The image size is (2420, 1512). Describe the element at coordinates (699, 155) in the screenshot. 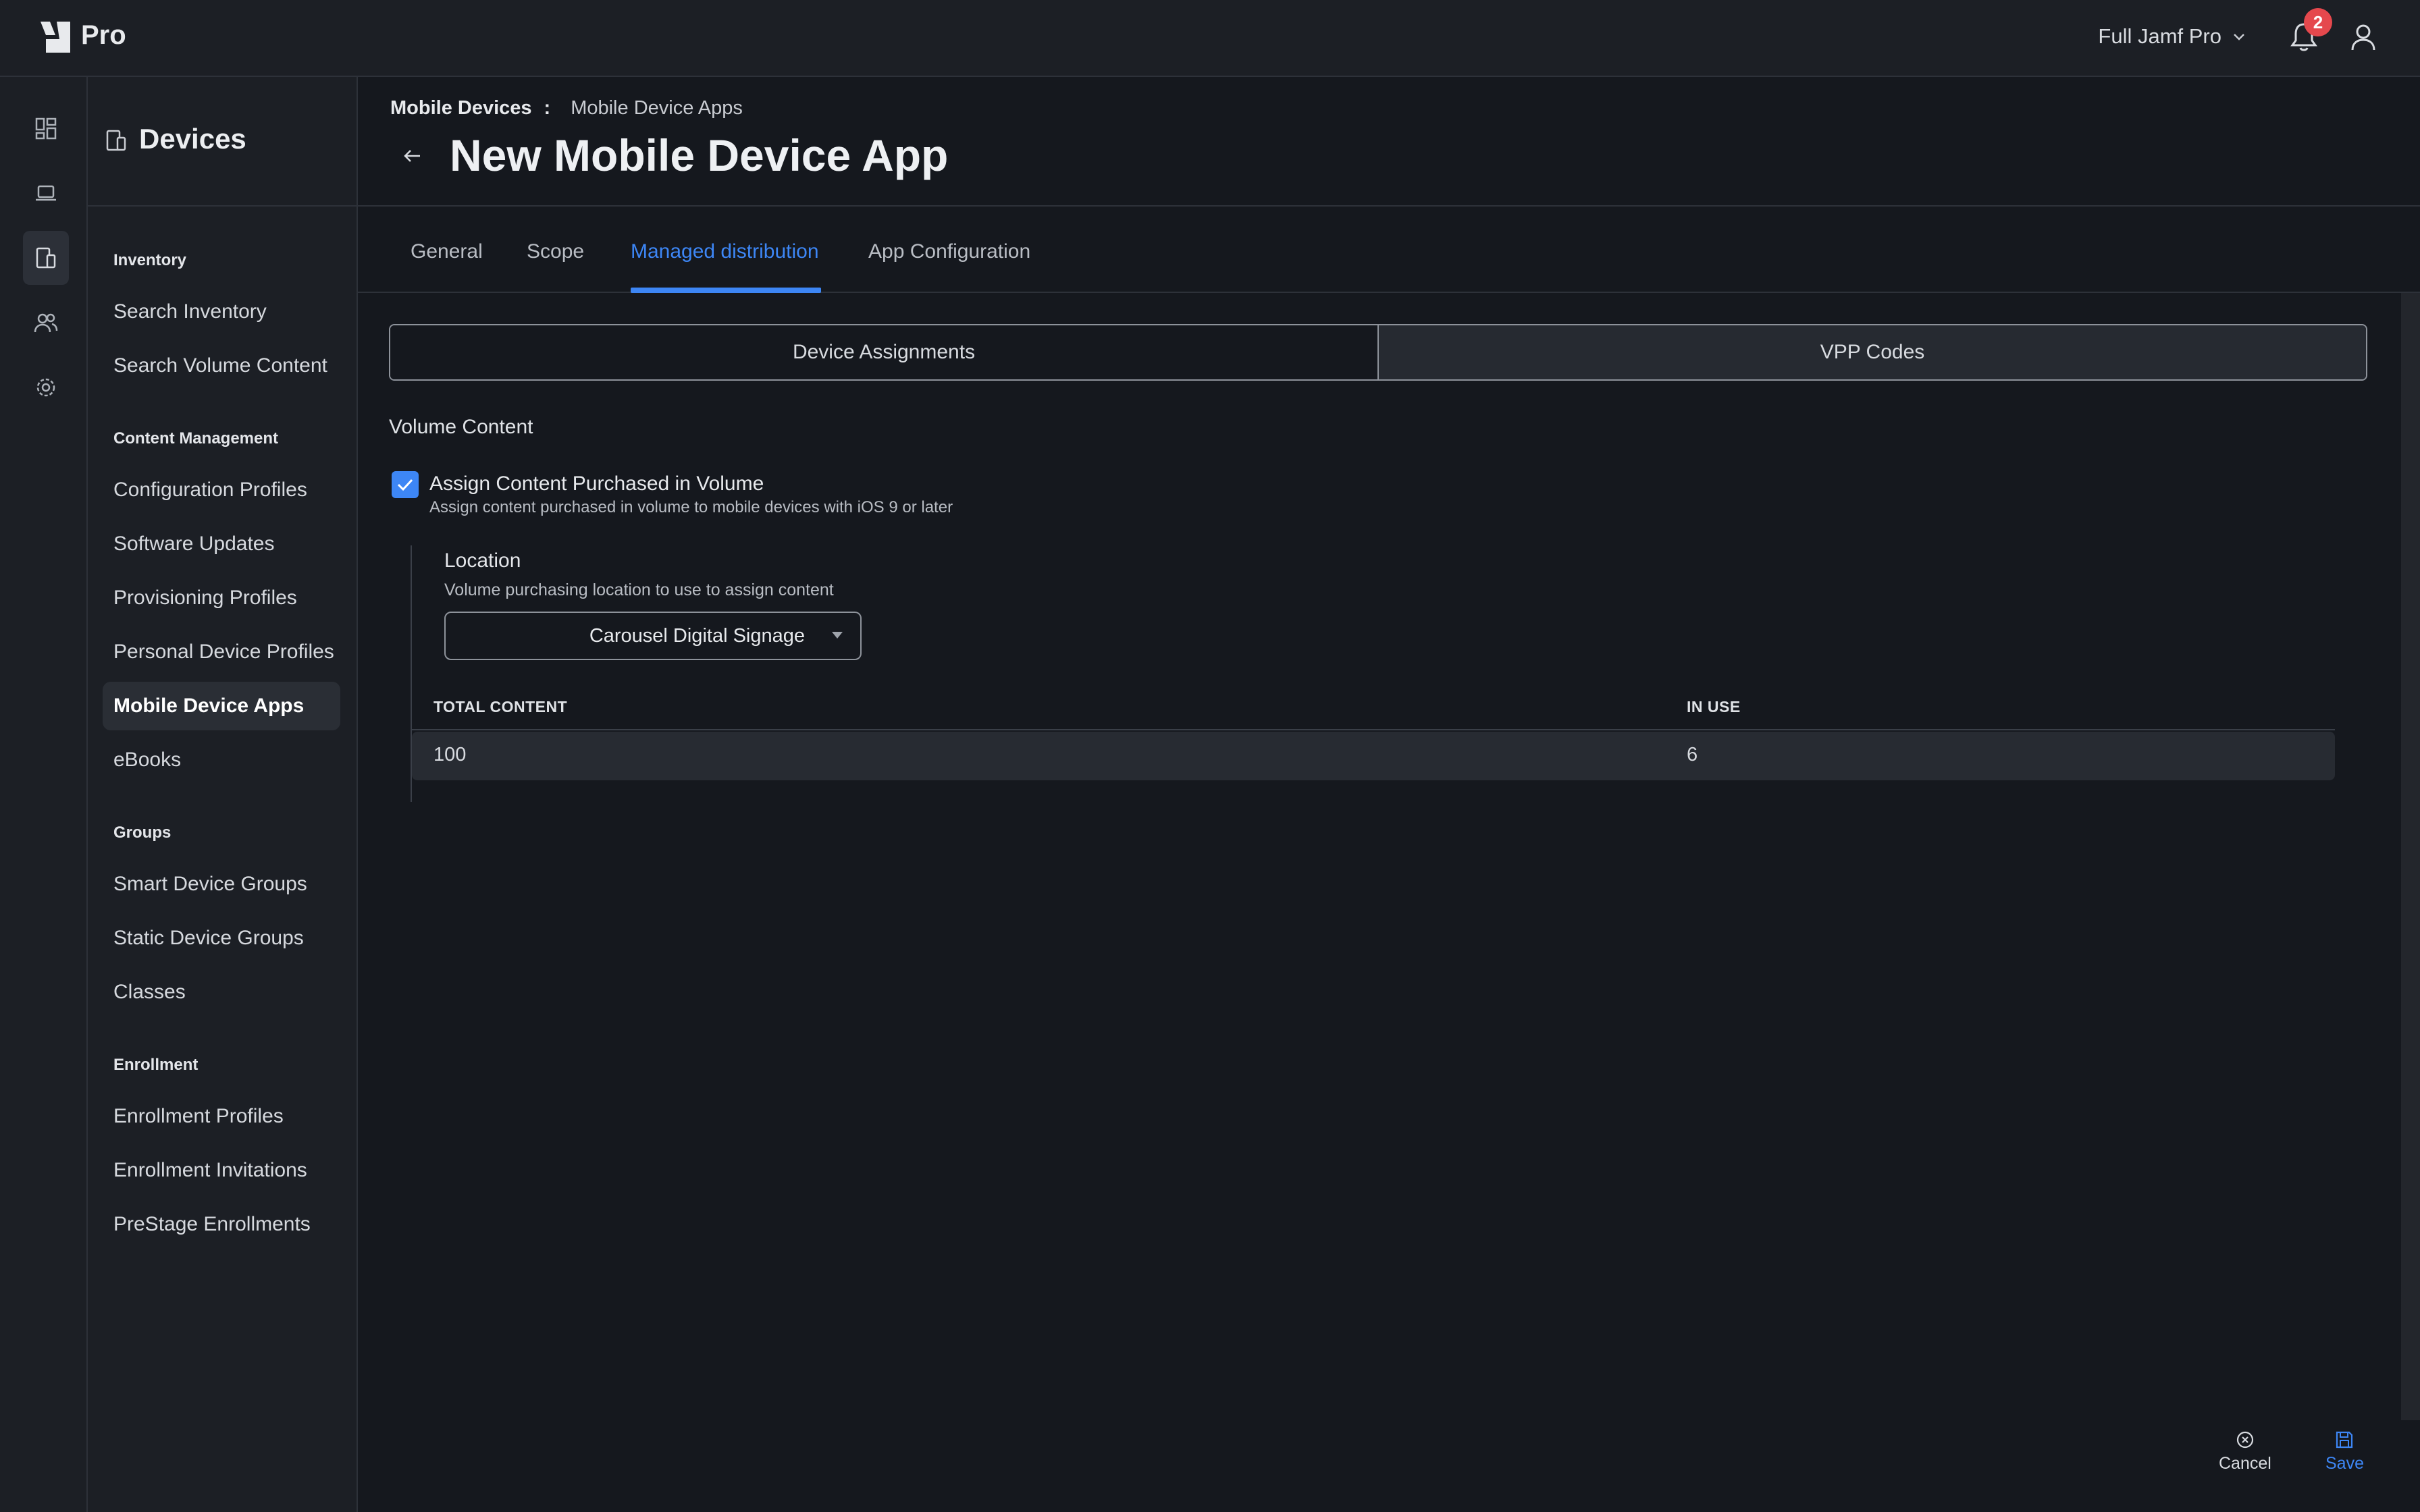

I see `page-title: New Mobile Device App` at that location.